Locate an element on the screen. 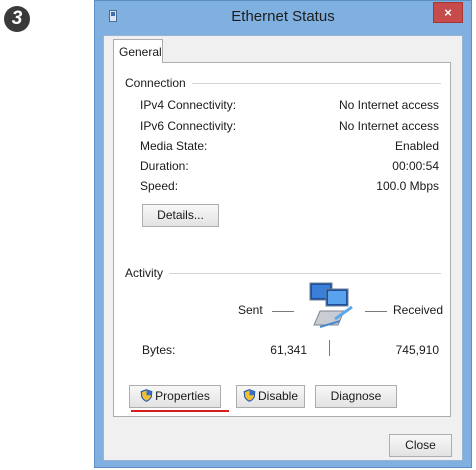 This screenshot has height=470, width=476. properties-button: Properties is located at coordinates (175, 396).